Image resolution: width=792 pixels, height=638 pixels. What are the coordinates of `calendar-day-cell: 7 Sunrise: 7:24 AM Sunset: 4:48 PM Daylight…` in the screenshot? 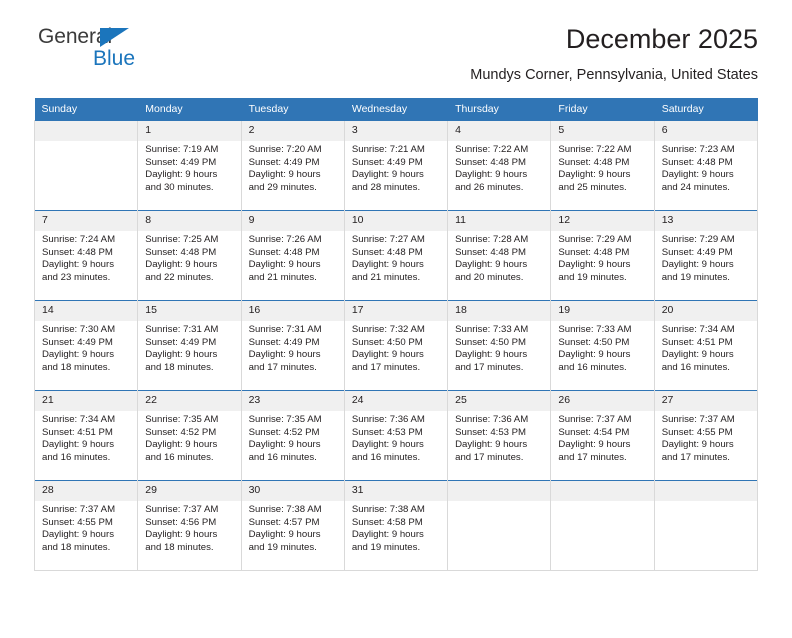 It's located at (86, 255).